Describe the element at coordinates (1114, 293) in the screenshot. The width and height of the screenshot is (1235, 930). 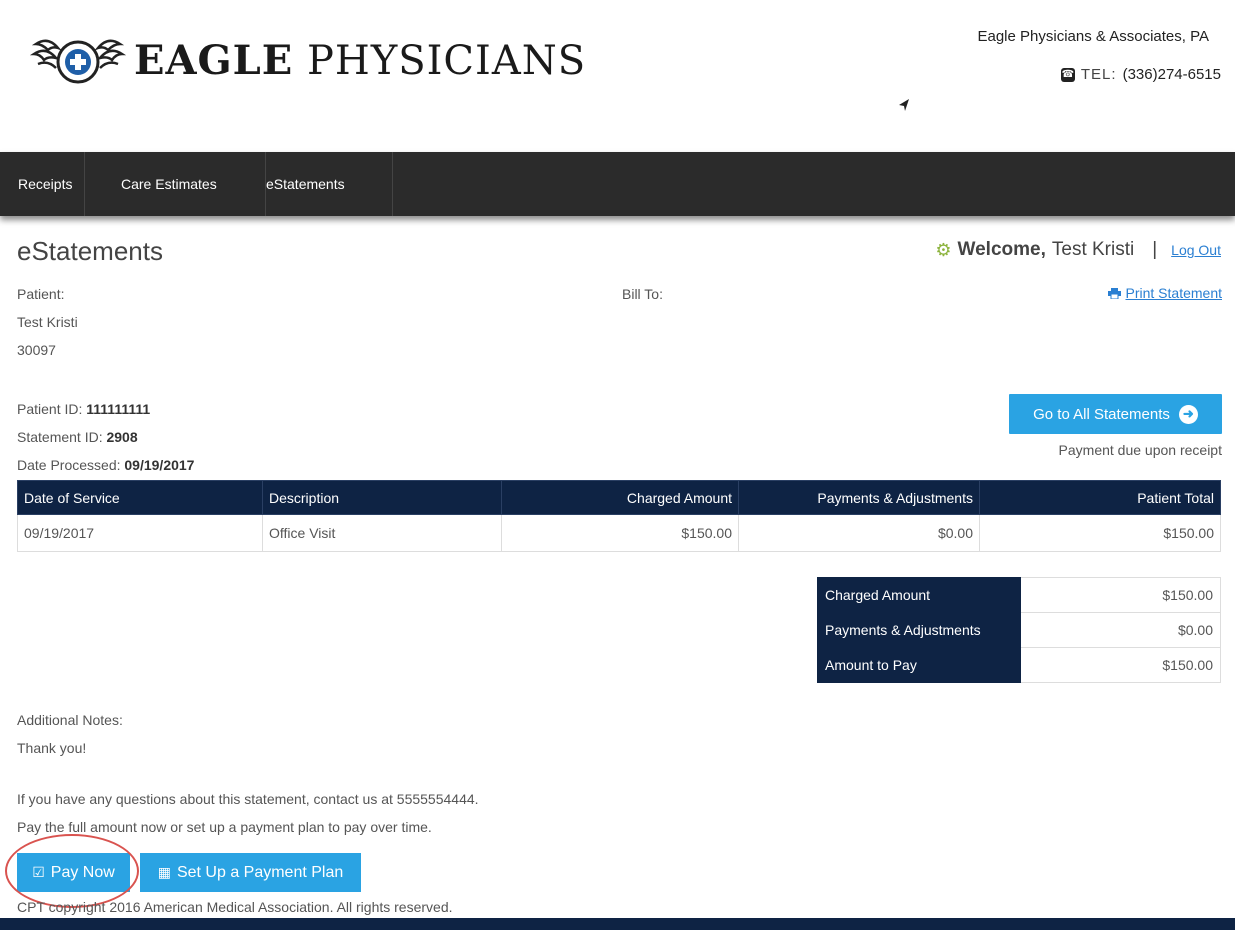
I see `printer-icon` at that location.